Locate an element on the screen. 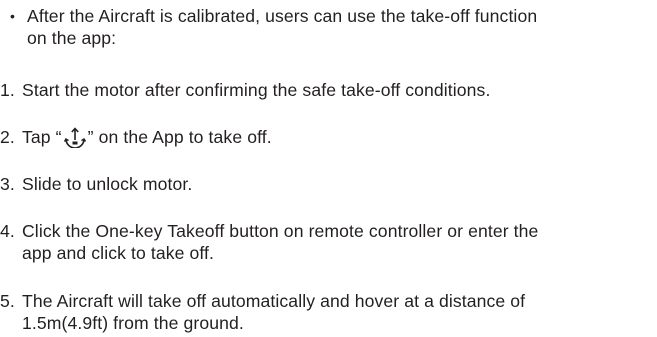  step-3: 3. Slide to unlock motor. is located at coordinates (328, 184).